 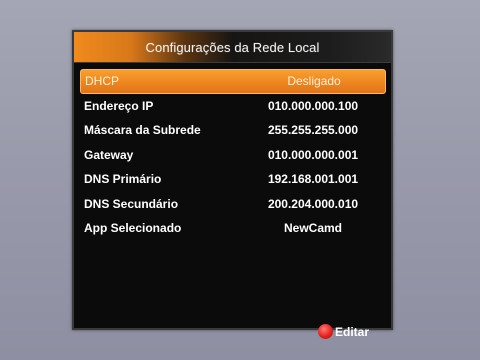 I want to click on setting-row-primary-dns: DNS Primário 192.168.001.001, so click(x=233, y=179).